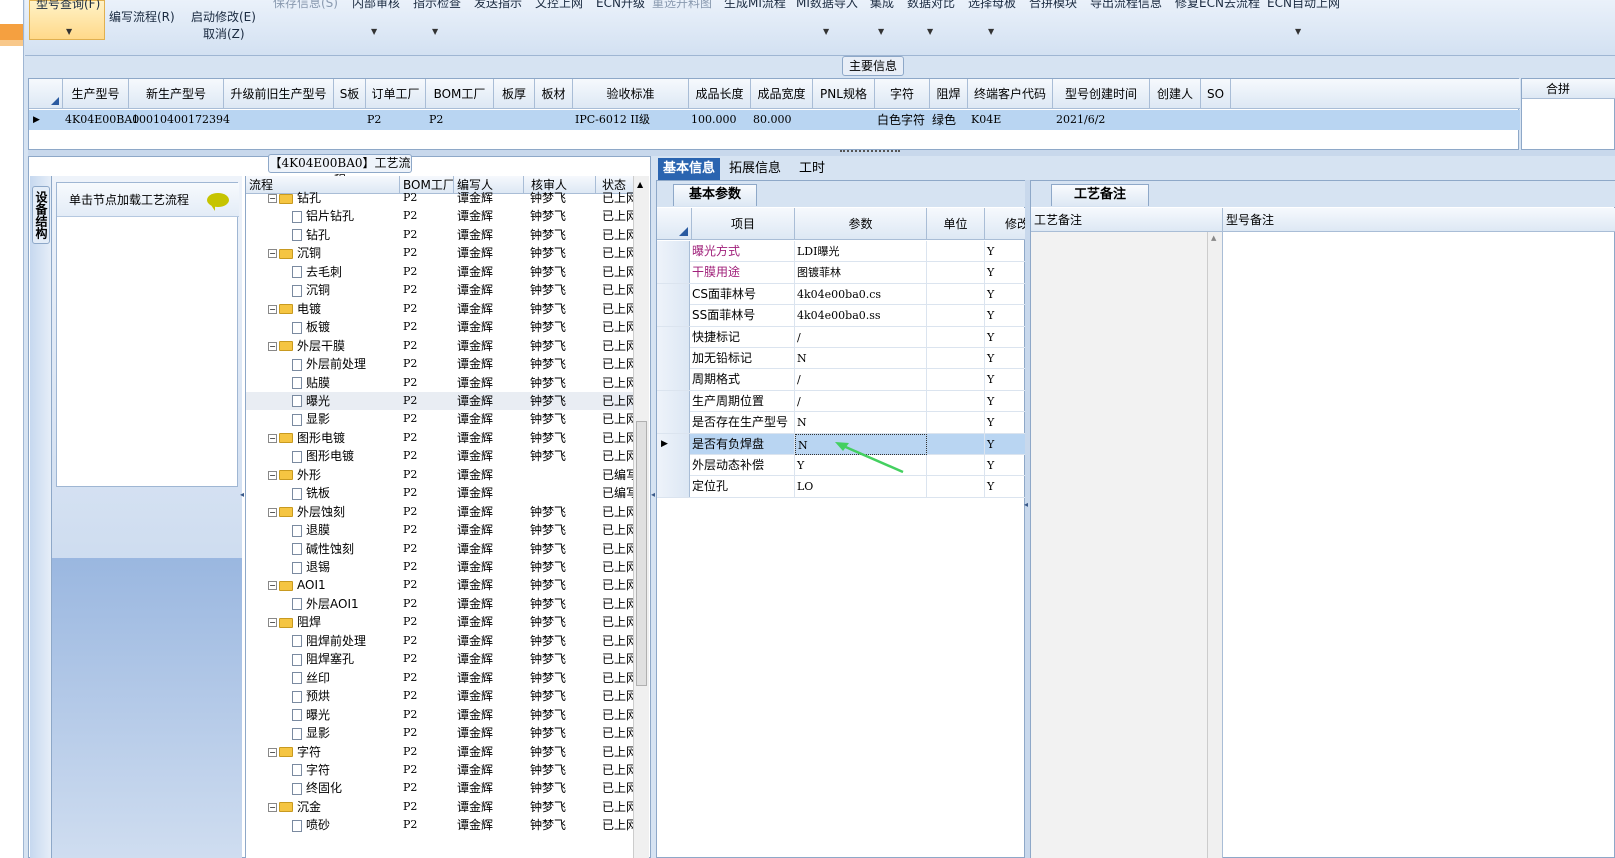 This screenshot has height=858, width=1615. What do you see at coordinates (181, 120) in the screenshot?
I see `cell-new-model: 10010400172394` at bounding box center [181, 120].